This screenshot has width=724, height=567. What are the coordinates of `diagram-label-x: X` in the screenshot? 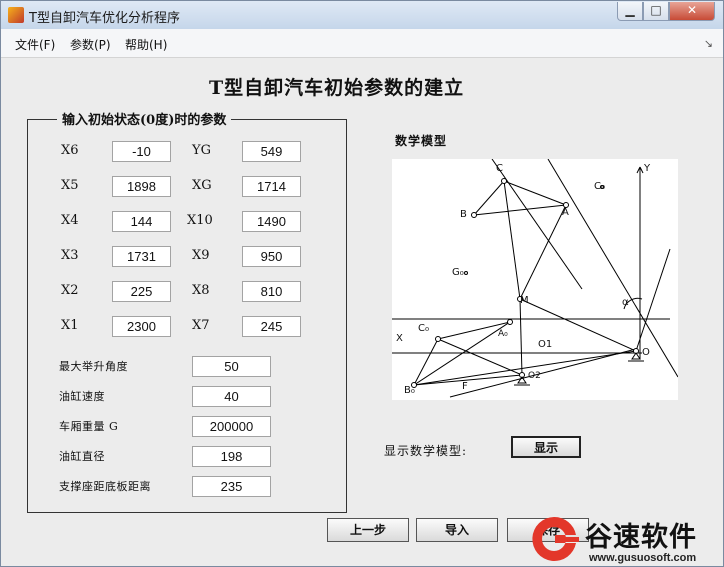 It's located at (399, 338).